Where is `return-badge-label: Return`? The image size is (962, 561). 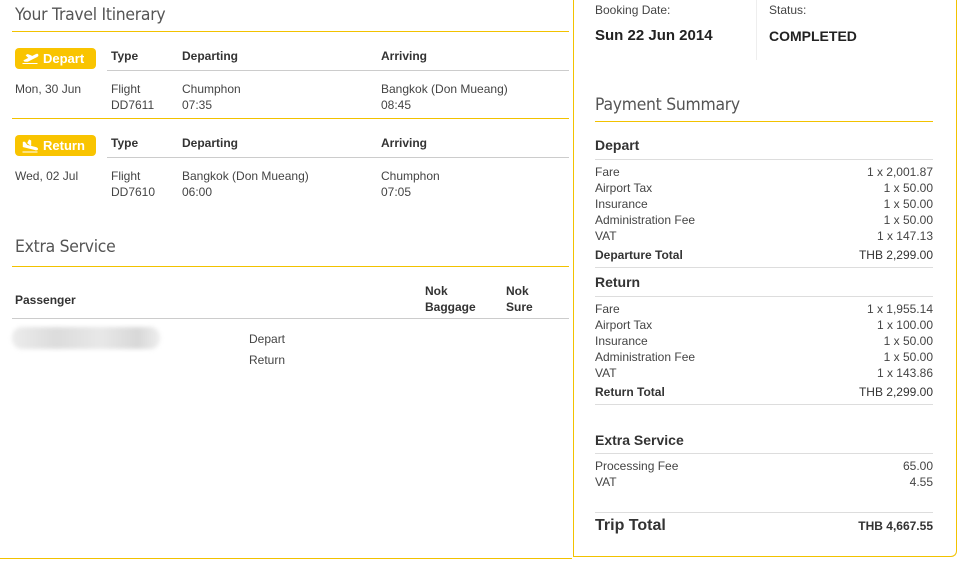 return-badge-label: Return is located at coordinates (64, 145).